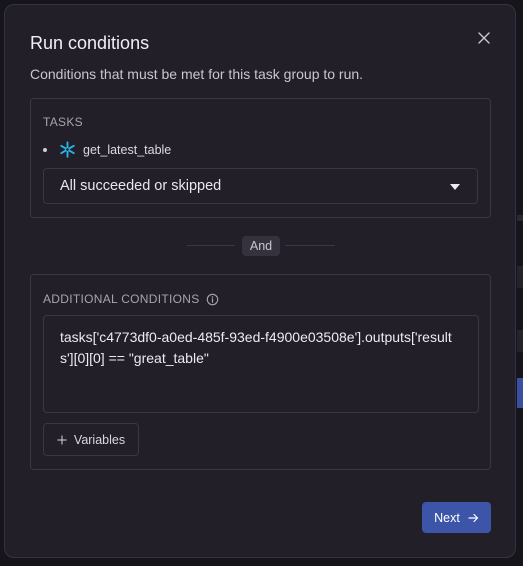 Image resolution: width=523 pixels, height=566 pixels. I want to click on task-name: get_latest_table, so click(127, 149).